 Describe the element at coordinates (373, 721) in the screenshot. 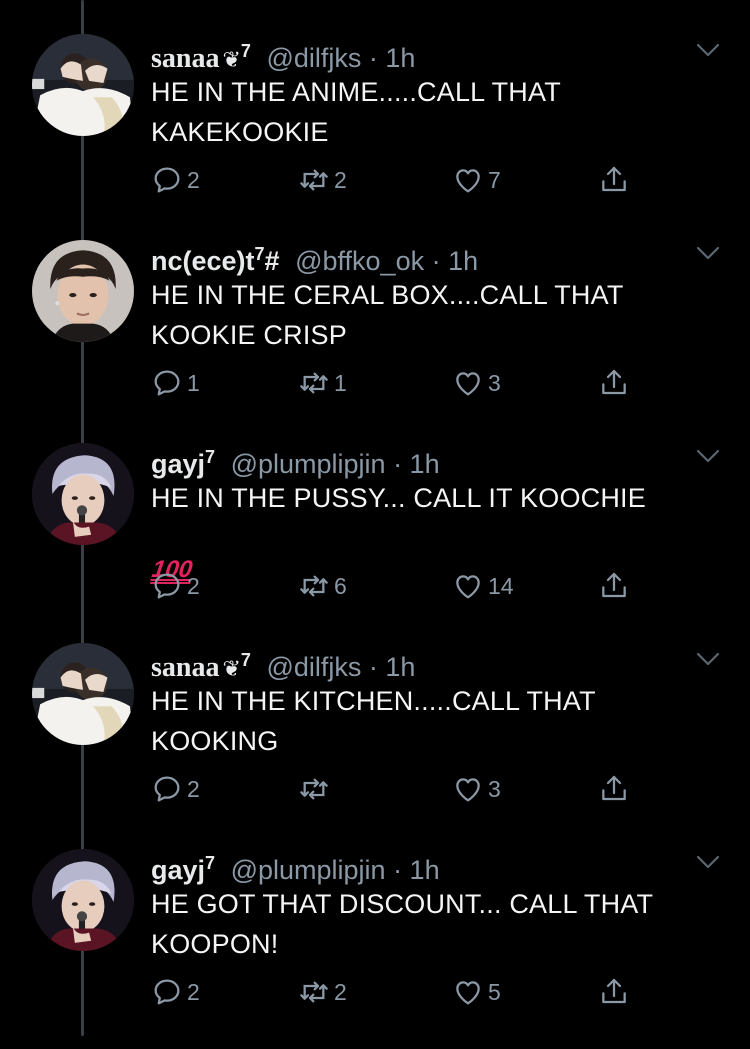

I see `tweet-text: HE IN THE KITCHEN.....CALL THAT KOOKING` at that location.